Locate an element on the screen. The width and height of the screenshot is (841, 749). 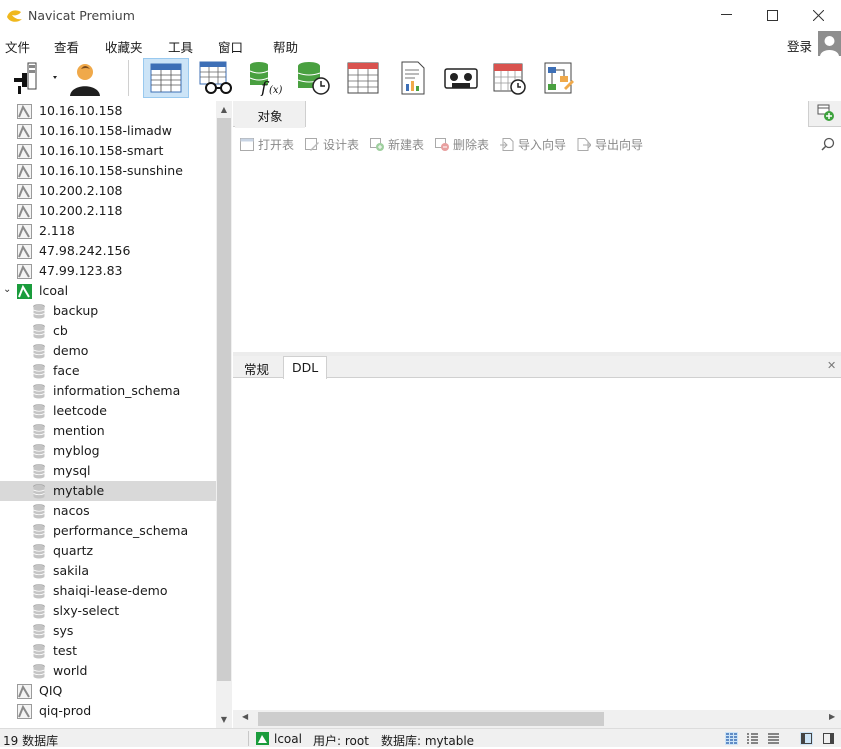
show-info-panel-icon is located at coordinates (828, 738).